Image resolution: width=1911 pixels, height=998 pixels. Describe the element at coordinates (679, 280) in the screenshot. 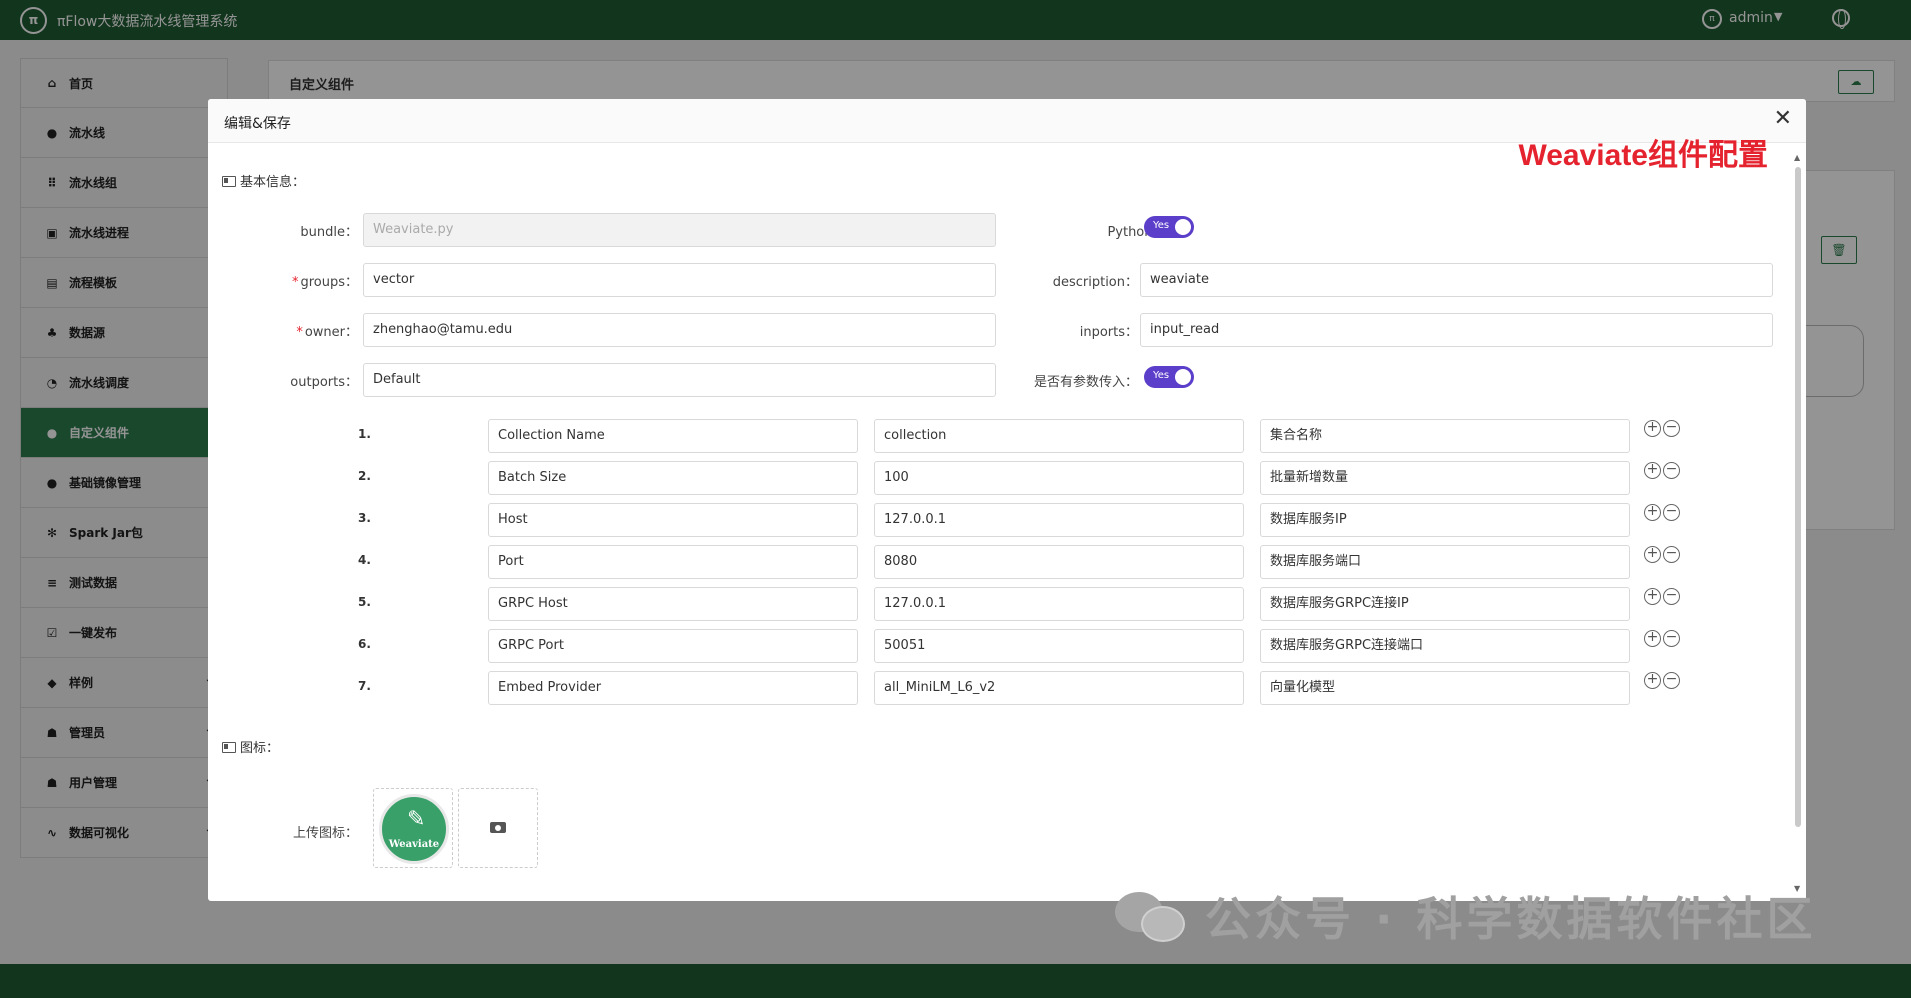

I see `groups-field: vector` at that location.